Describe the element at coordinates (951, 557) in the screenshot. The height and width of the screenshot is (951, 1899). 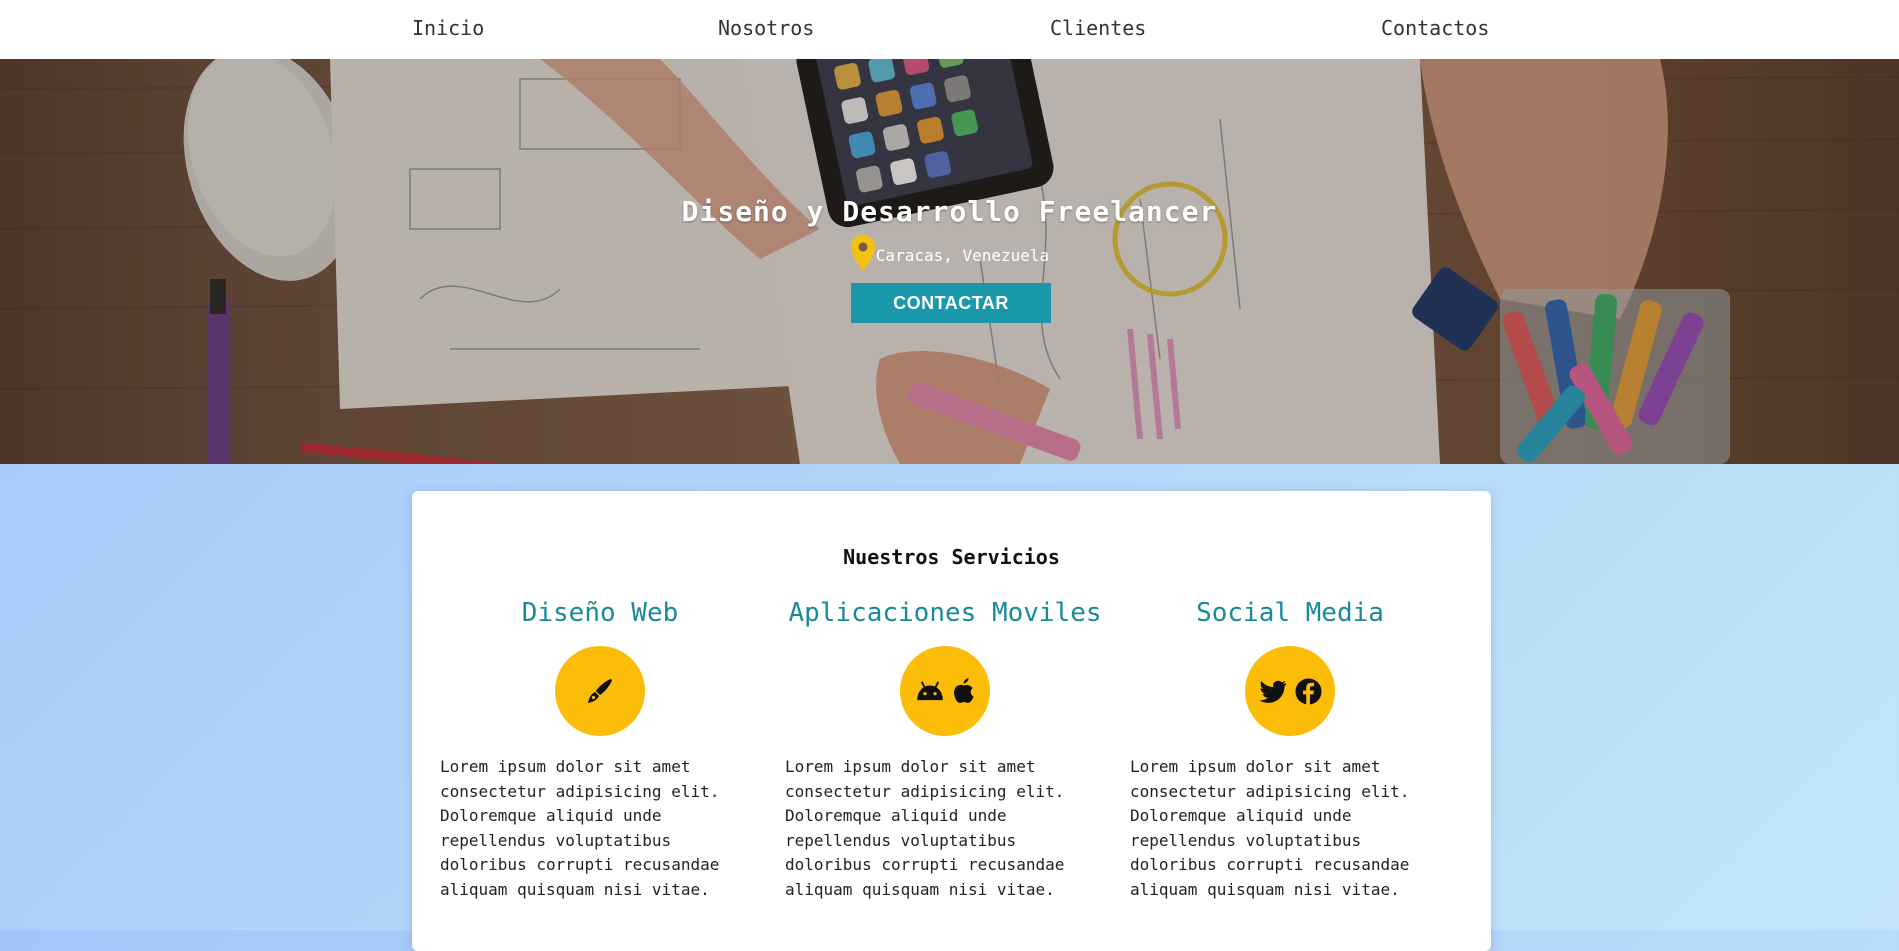
I see `services-title: Nuestros Servicios` at that location.